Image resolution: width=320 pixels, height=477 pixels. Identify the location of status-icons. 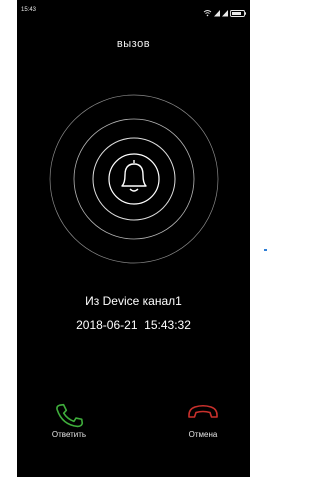
(226, 11).